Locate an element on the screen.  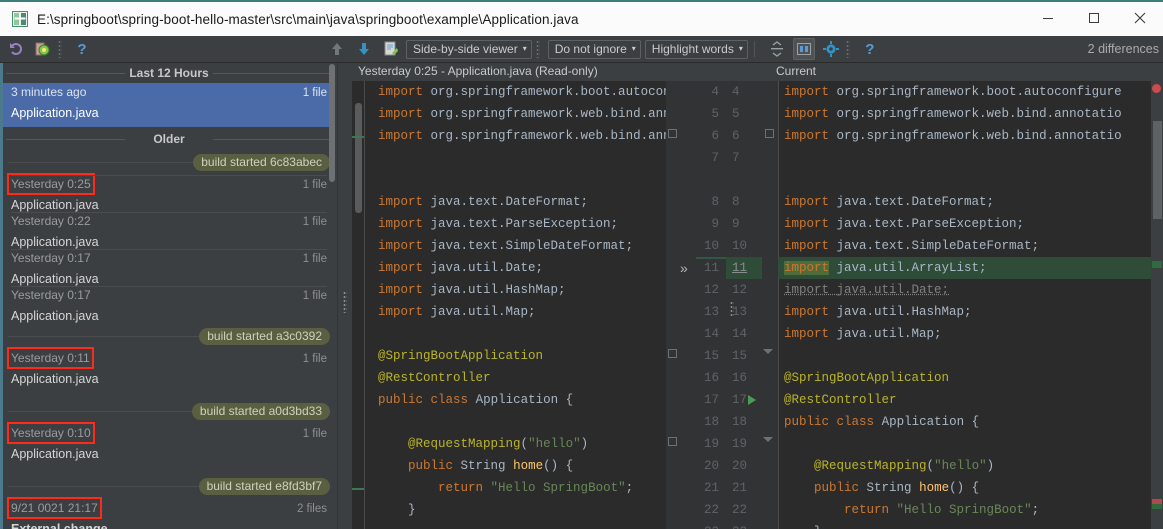
line-number: 14 is located at coordinates (711, 334).